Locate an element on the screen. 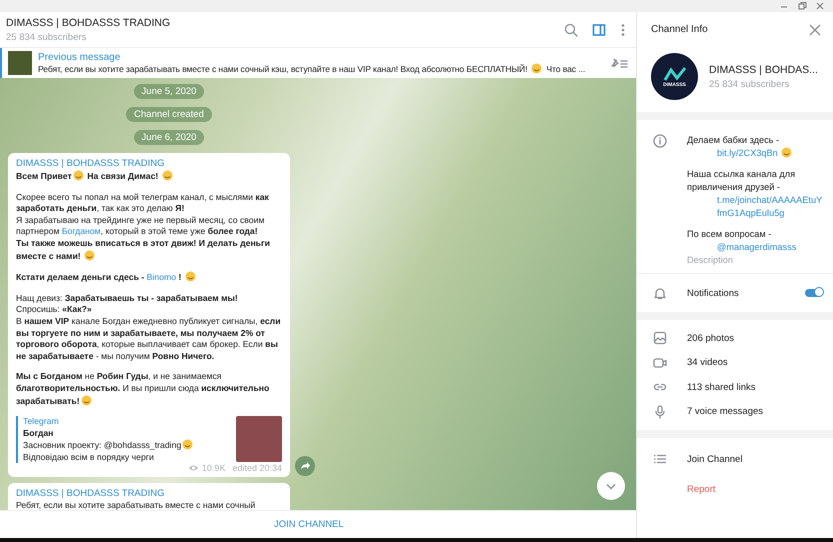  message-text: Нащ девиз: Зарабатываешь ты - зарабатываем мы! Спросишь: «Как?» is located at coordinates (127, 304).